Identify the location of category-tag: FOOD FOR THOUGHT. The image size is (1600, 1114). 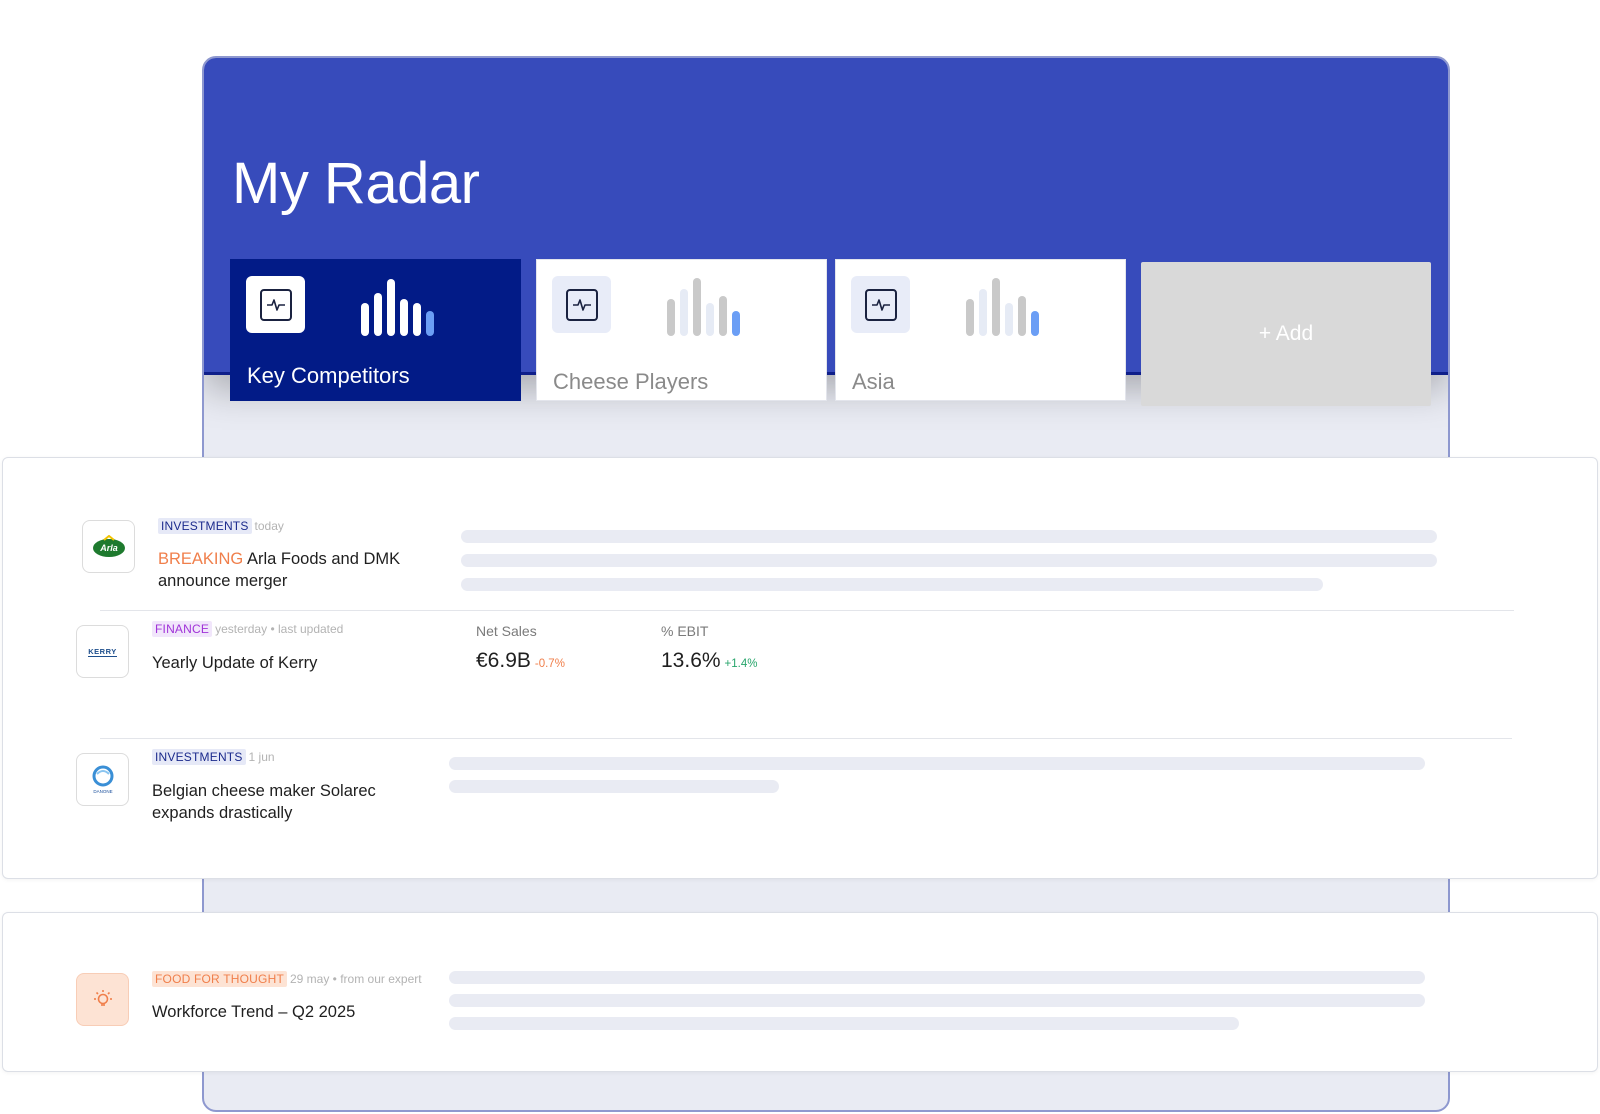
(219, 979).